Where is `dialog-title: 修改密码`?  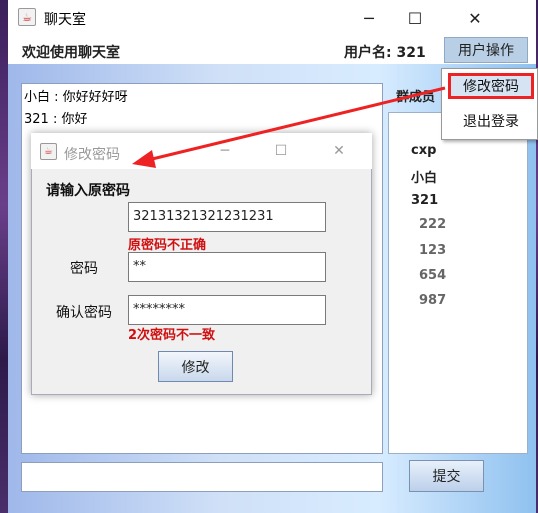 dialog-title: 修改密码 is located at coordinates (92, 155).